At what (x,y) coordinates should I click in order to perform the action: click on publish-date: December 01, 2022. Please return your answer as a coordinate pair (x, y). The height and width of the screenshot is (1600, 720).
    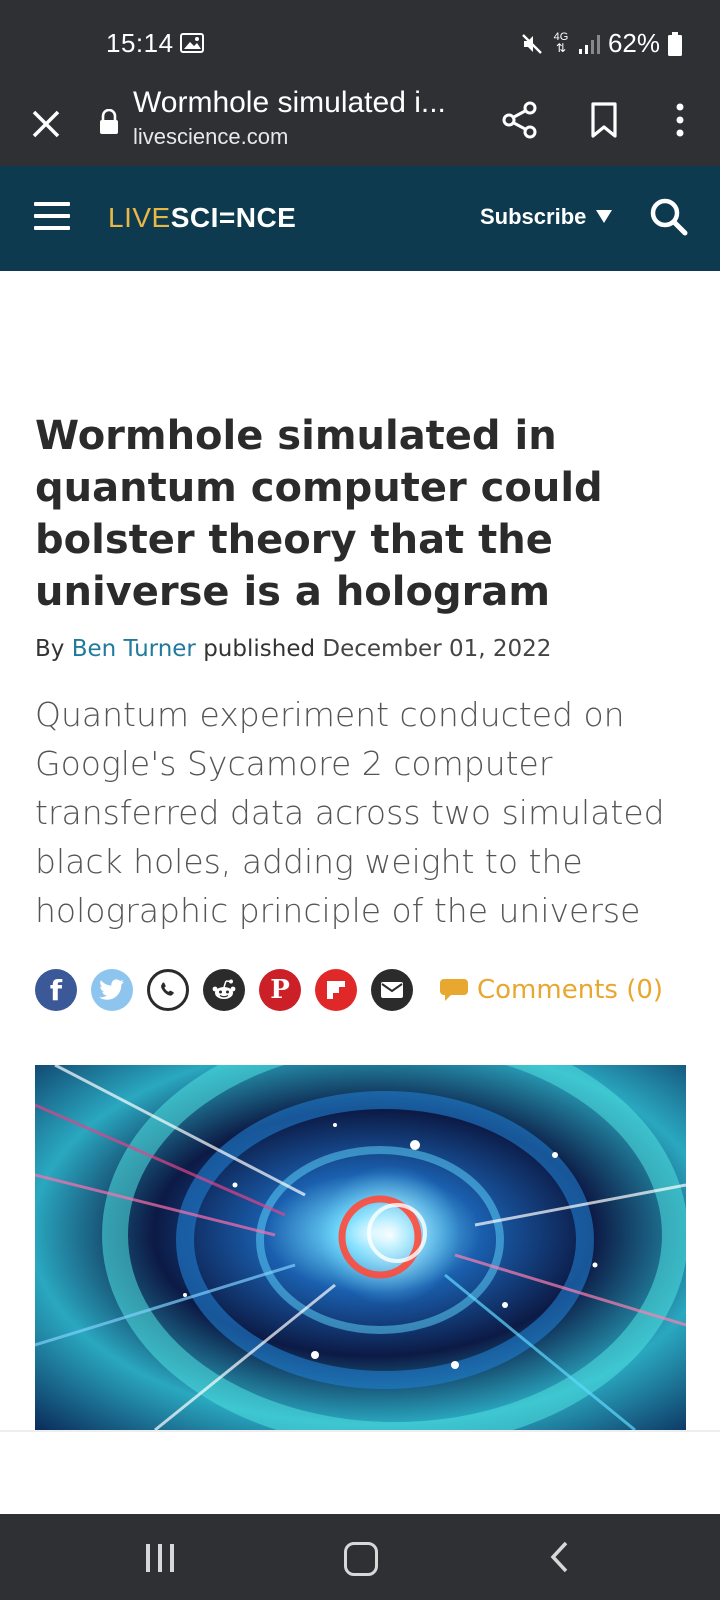
    Looking at the image, I should click on (437, 649).